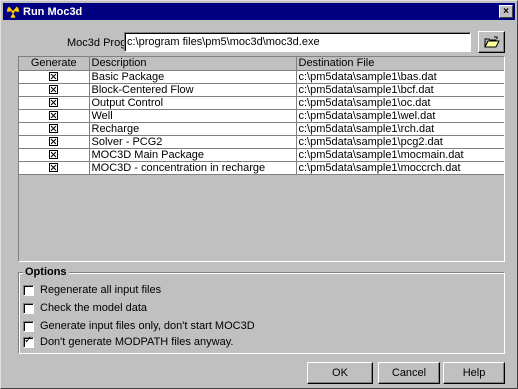  What do you see at coordinates (400, 103) in the screenshot?
I see `destination-cell: c:\pm5data\sample1\oc.dat` at bounding box center [400, 103].